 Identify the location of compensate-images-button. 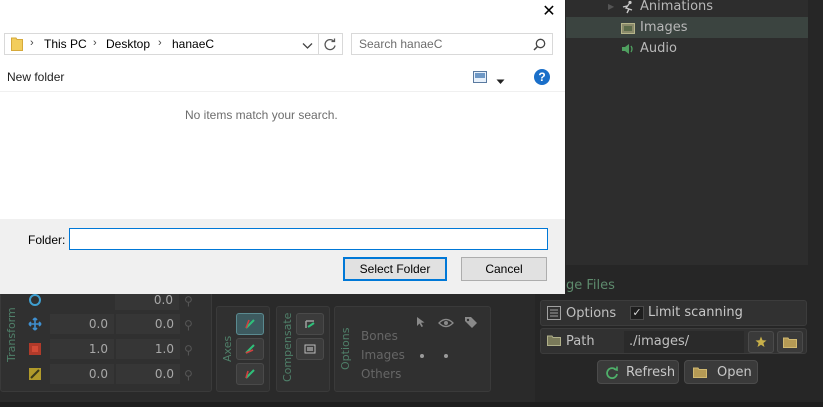
(310, 349).